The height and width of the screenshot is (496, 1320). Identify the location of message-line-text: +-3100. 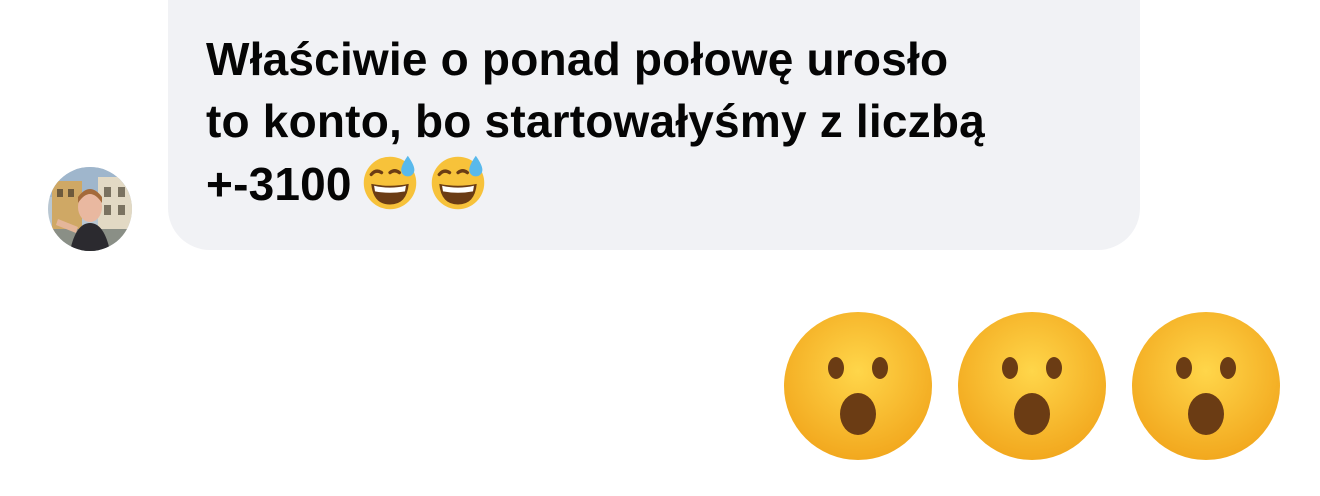
(279, 184).